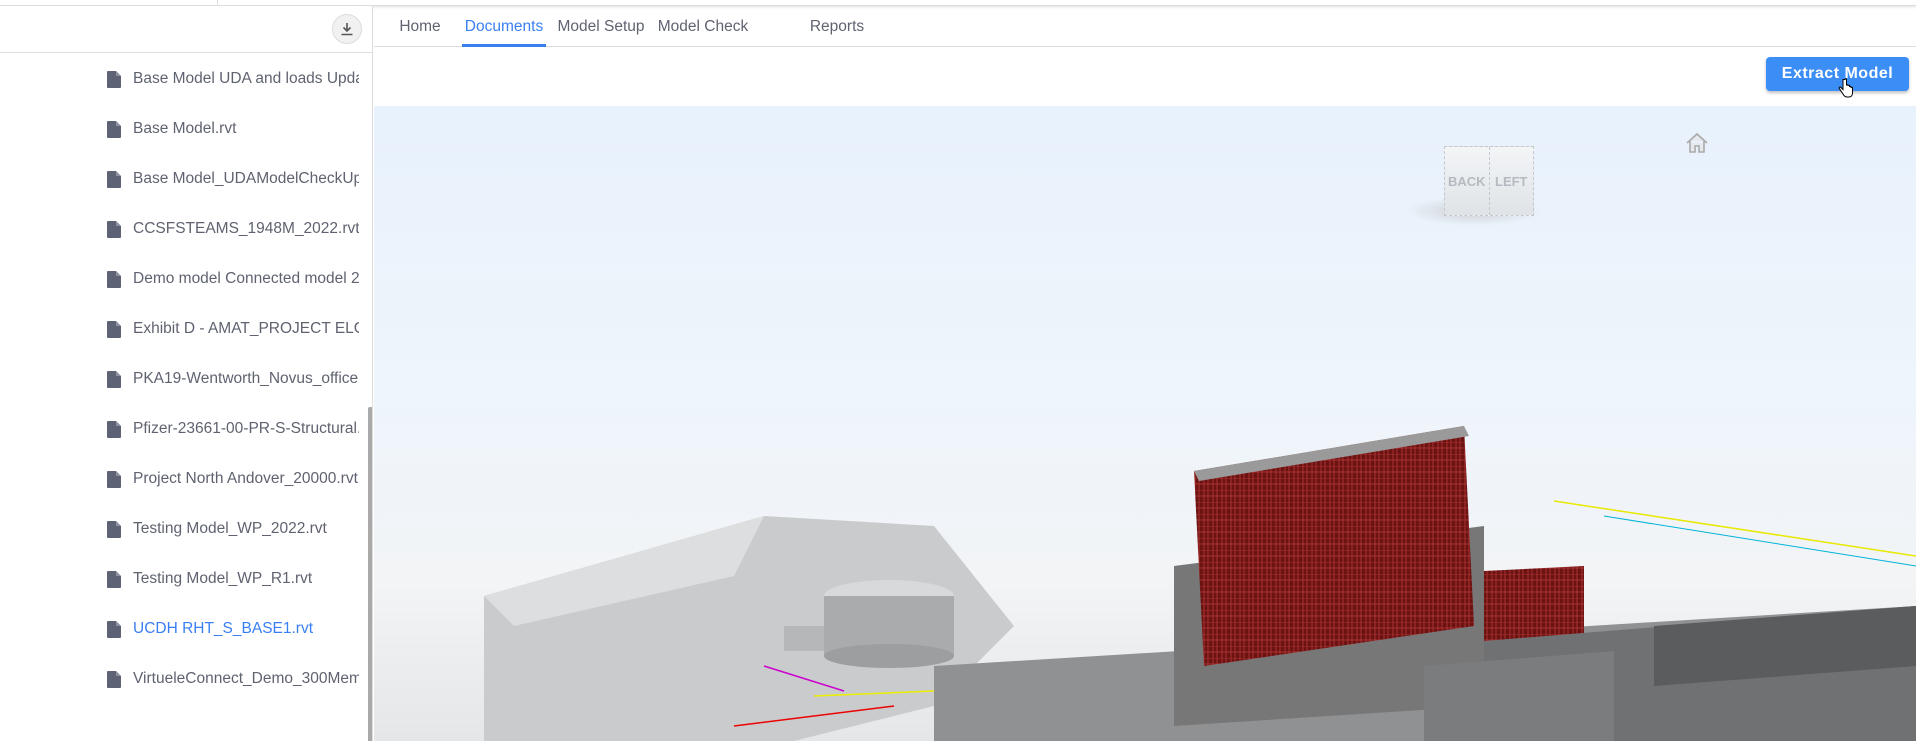 This screenshot has height=741, width=1916. Describe the element at coordinates (246, 228) in the screenshot. I see `file-name: CCSFSTEAMS_1948M_2022.rvt` at that location.